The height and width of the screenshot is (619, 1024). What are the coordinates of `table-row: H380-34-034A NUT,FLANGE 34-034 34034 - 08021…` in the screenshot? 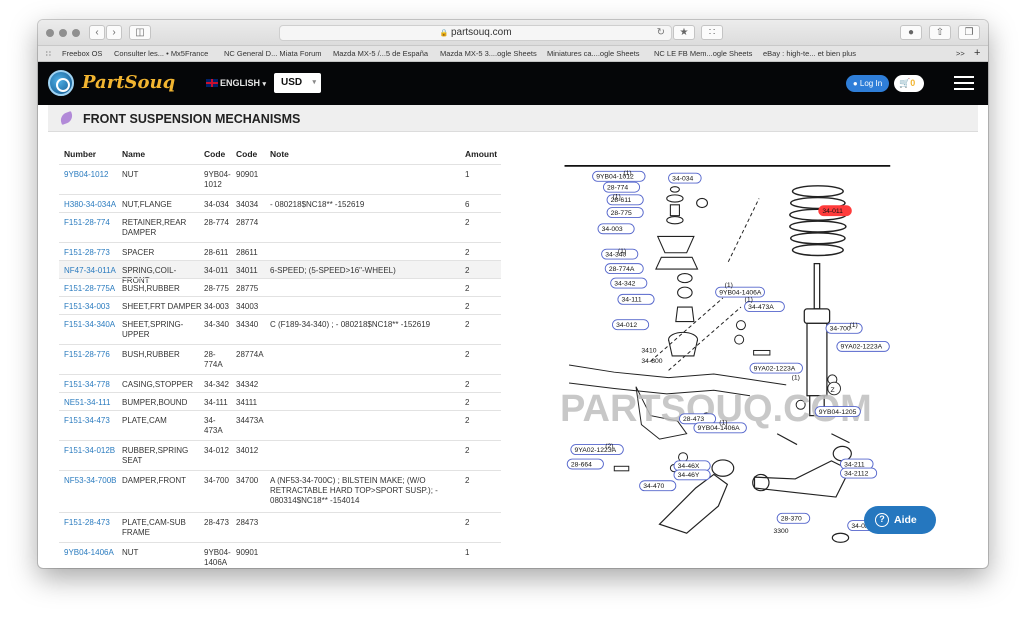 It's located at (280, 203).